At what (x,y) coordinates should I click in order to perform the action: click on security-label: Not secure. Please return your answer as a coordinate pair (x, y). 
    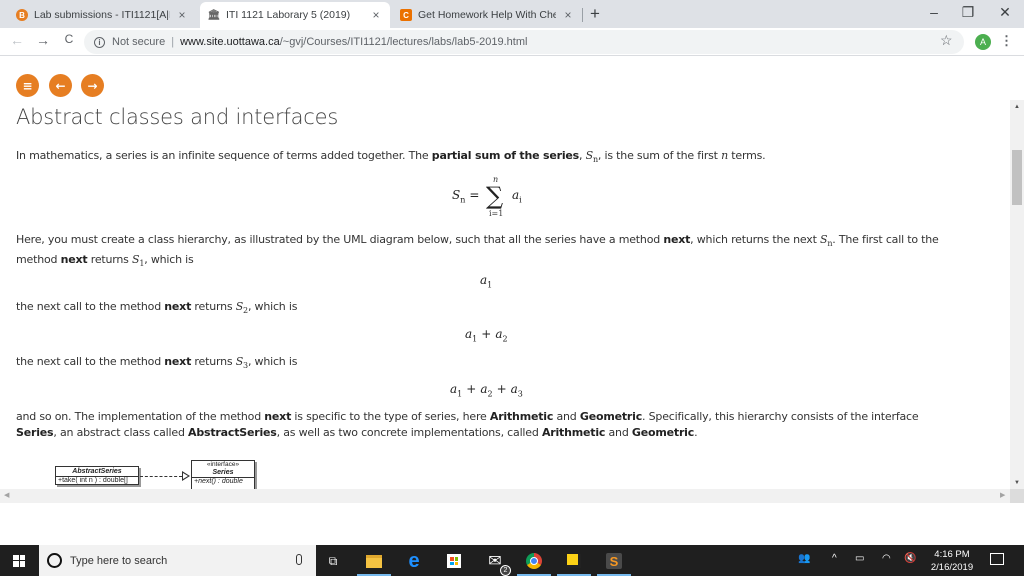
    Looking at the image, I should click on (139, 42).